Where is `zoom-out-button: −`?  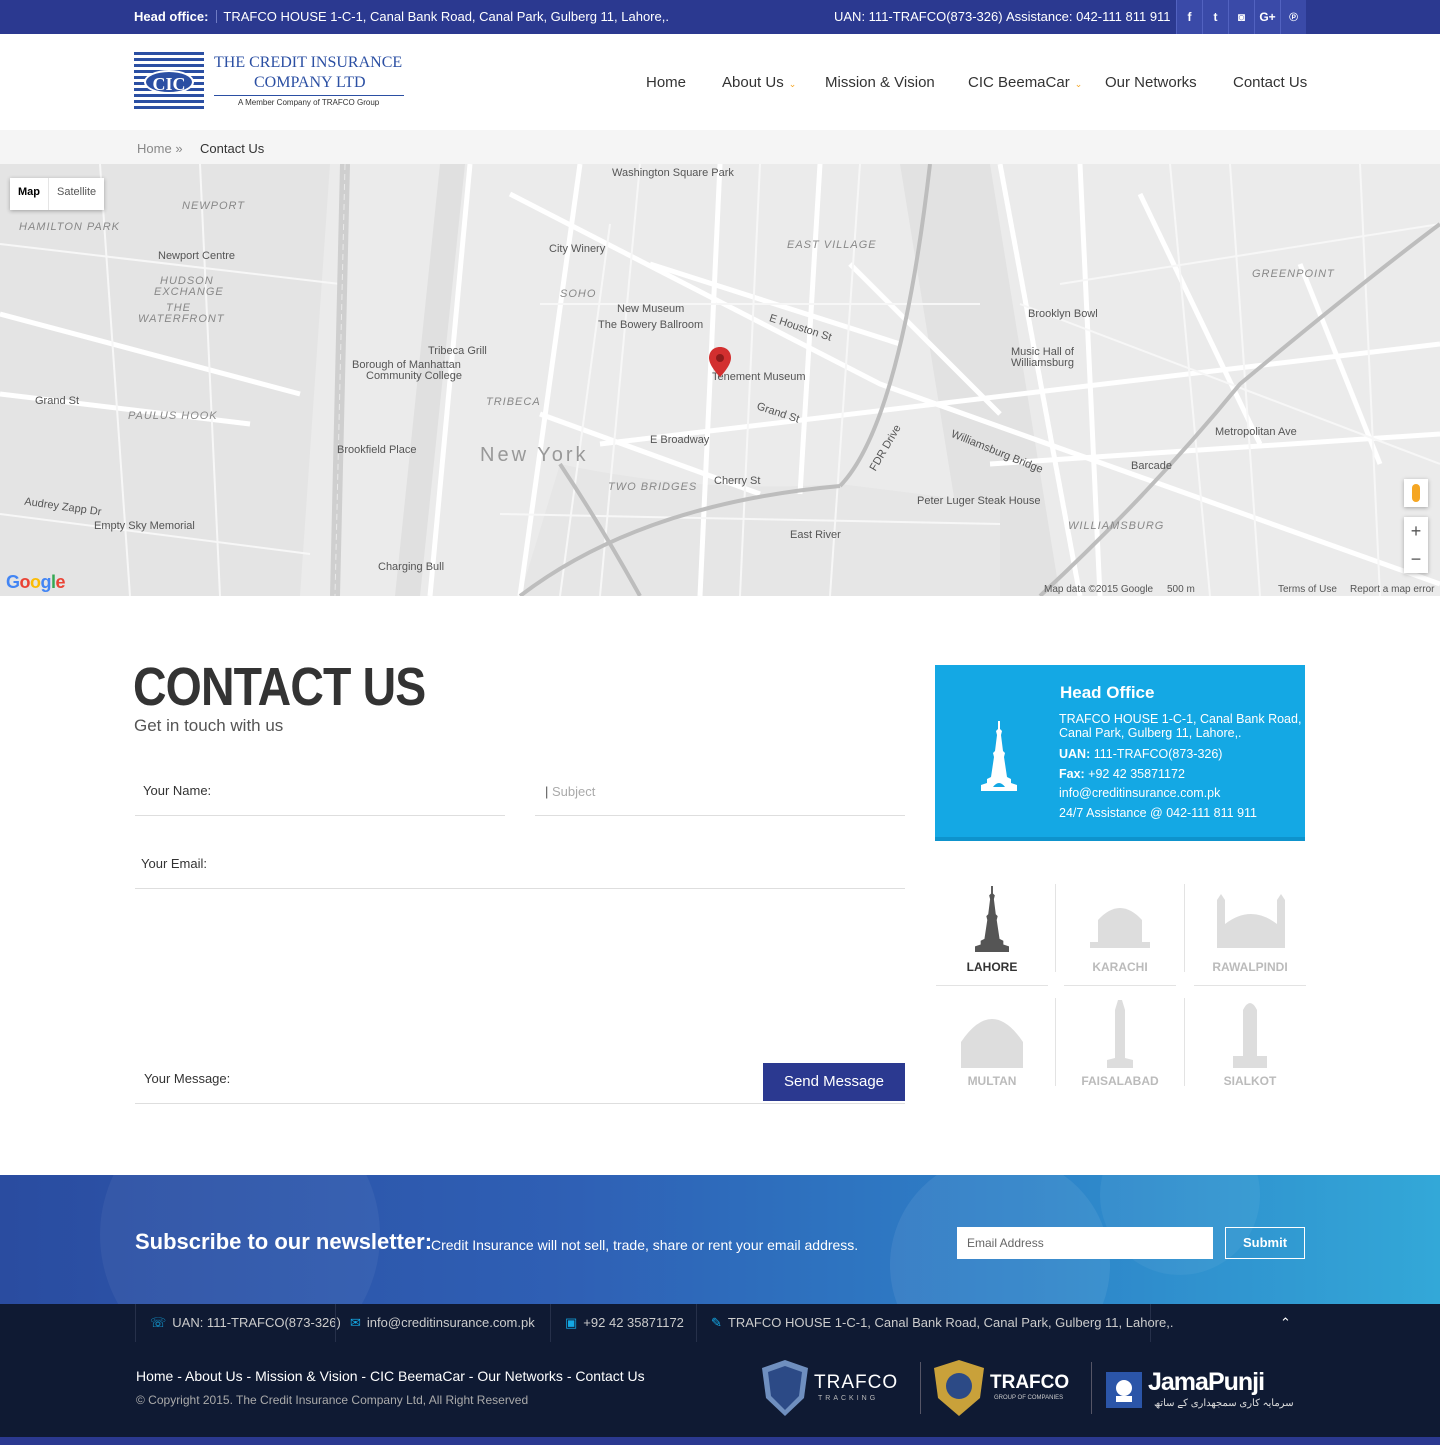
zoom-out-button: − is located at coordinates (1416, 559).